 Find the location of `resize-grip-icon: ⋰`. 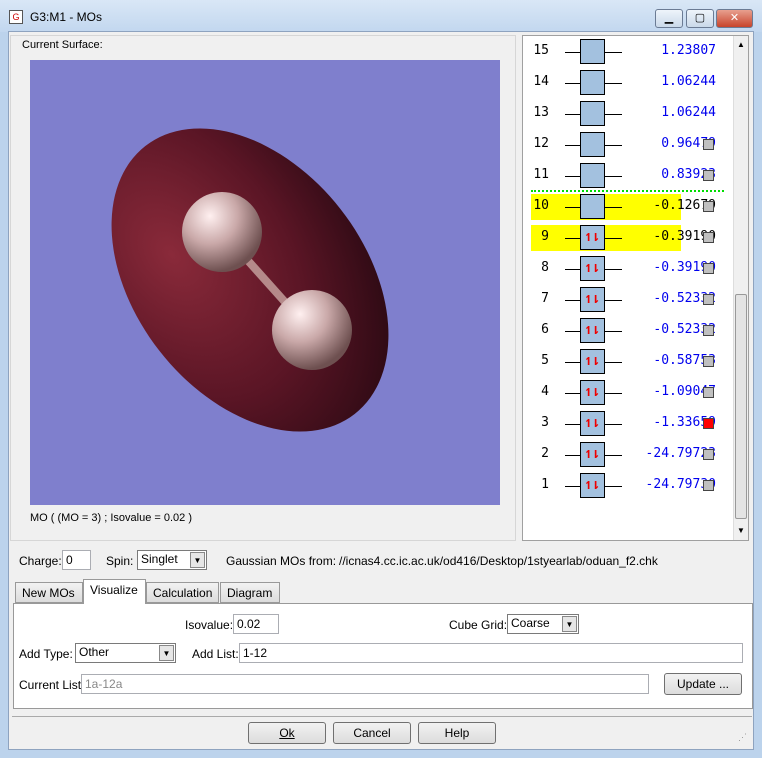

resize-grip-icon: ⋰ is located at coordinates (742, 737).